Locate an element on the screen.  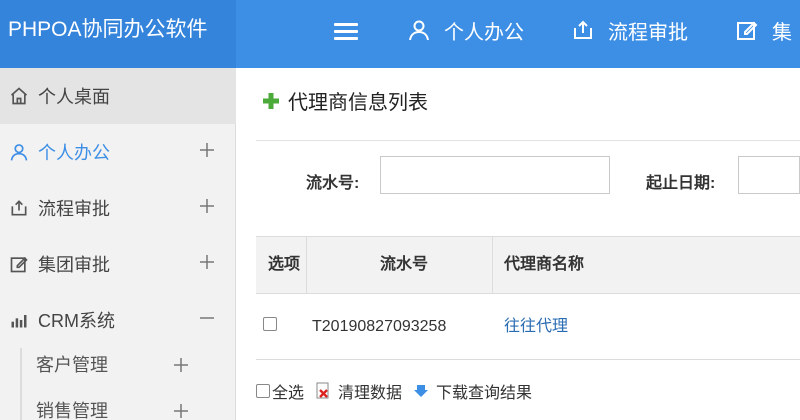
sidebar-item-label: 流程审批 is located at coordinates (74, 209).